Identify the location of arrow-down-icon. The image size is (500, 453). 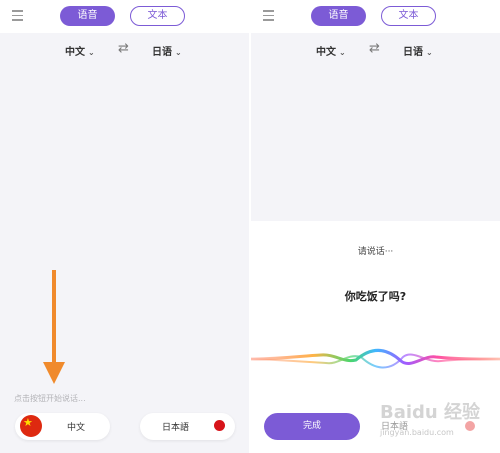
(54, 317).